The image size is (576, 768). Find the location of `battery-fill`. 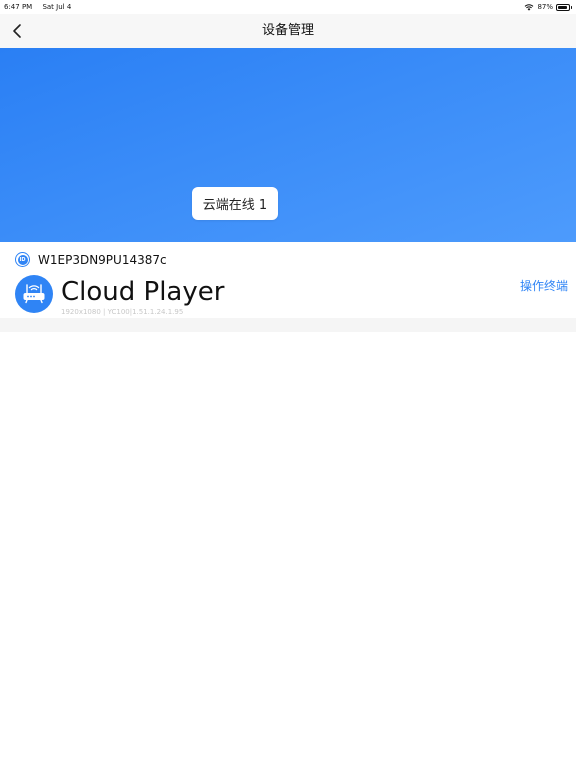

battery-fill is located at coordinates (562, 7).